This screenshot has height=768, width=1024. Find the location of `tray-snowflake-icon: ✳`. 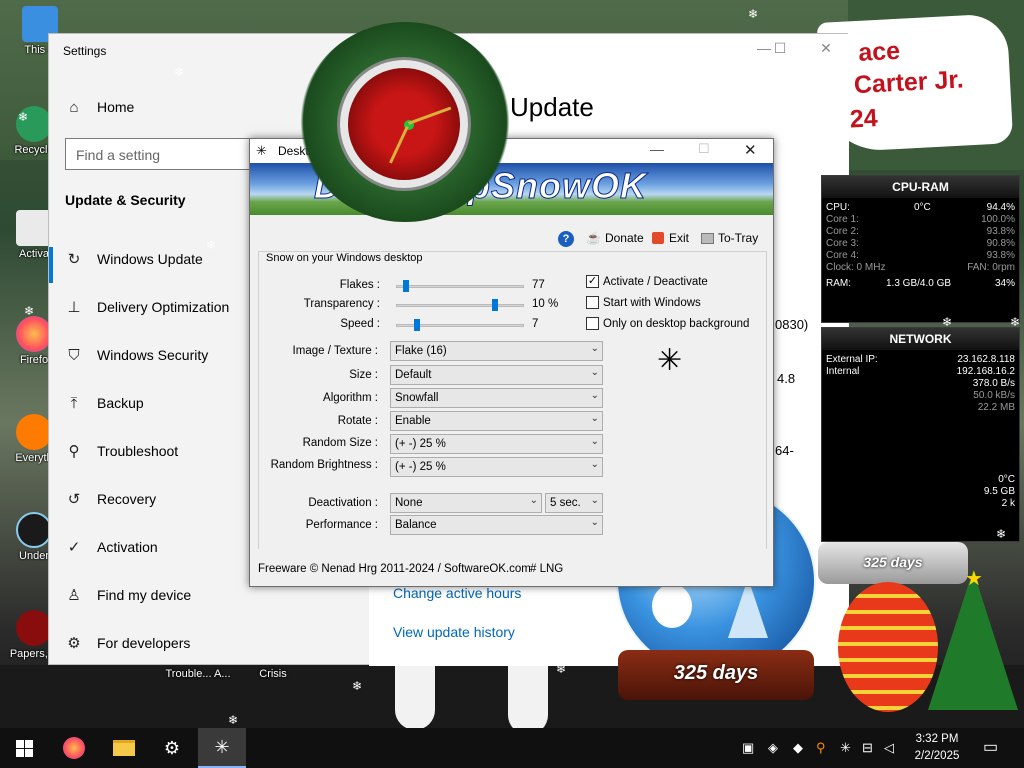

tray-snowflake-icon: ✳ is located at coordinates (845, 748).